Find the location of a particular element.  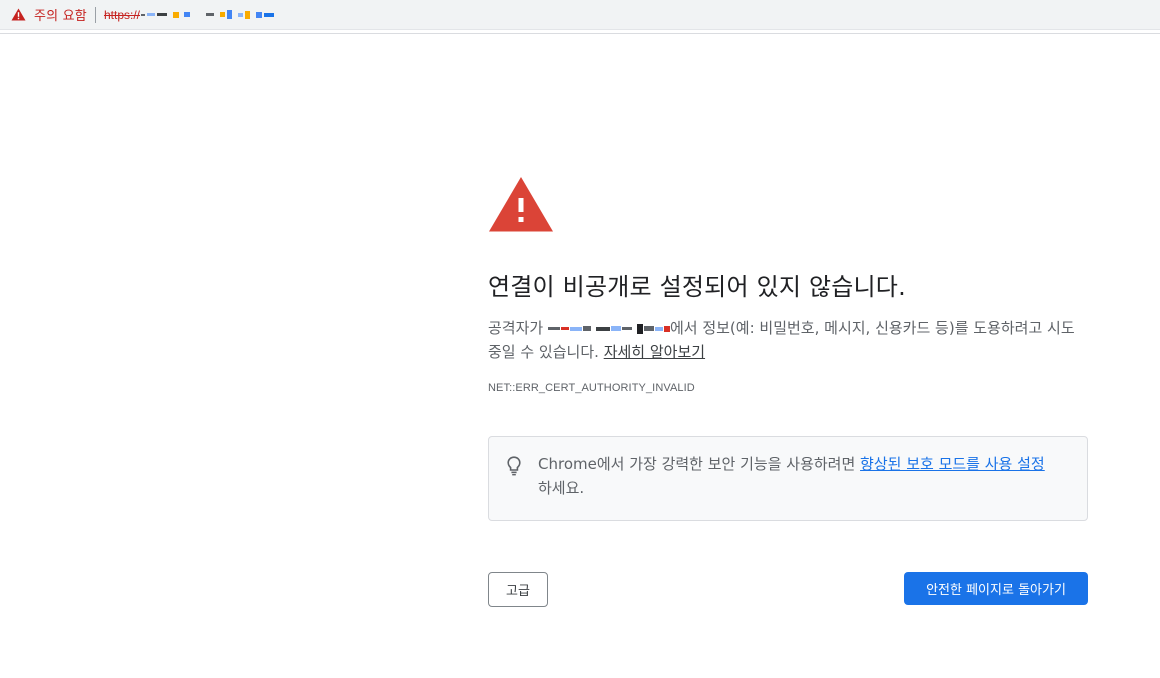

advanced-button: 고급 is located at coordinates (518, 589).